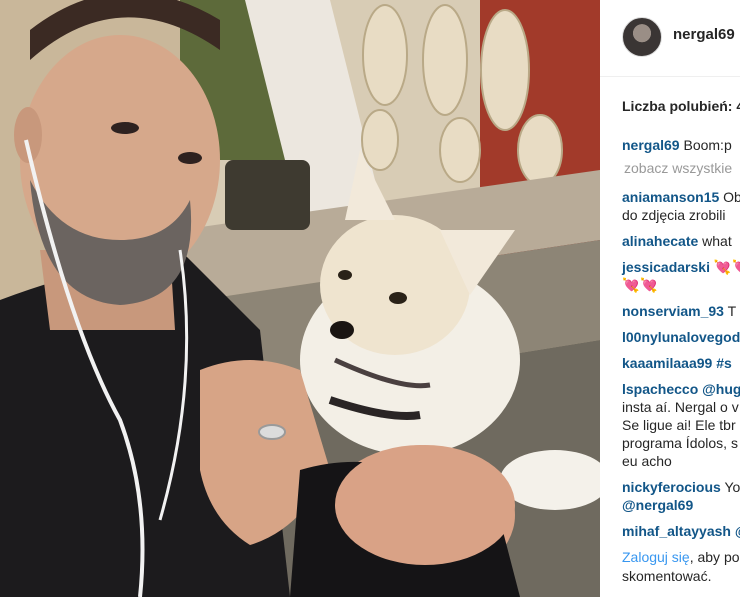  What do you see at coordinates (680, 443) in the screenshot?
I see `comment-text: programa Ídolos, s` at bounding box center [680, 443].